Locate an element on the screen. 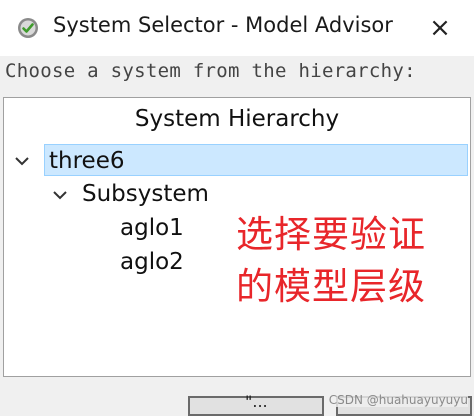  tree-node-subsystem: Subsystem is located at coordinates (145, 194).